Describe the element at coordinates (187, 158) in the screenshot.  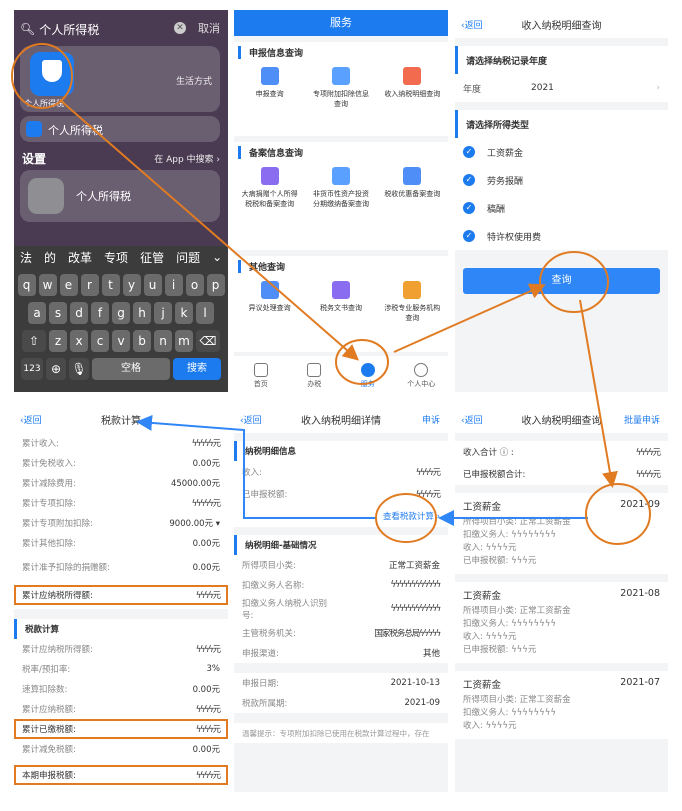
I see `search-in-app-link: 在 App 中搜索 ›` at that location.